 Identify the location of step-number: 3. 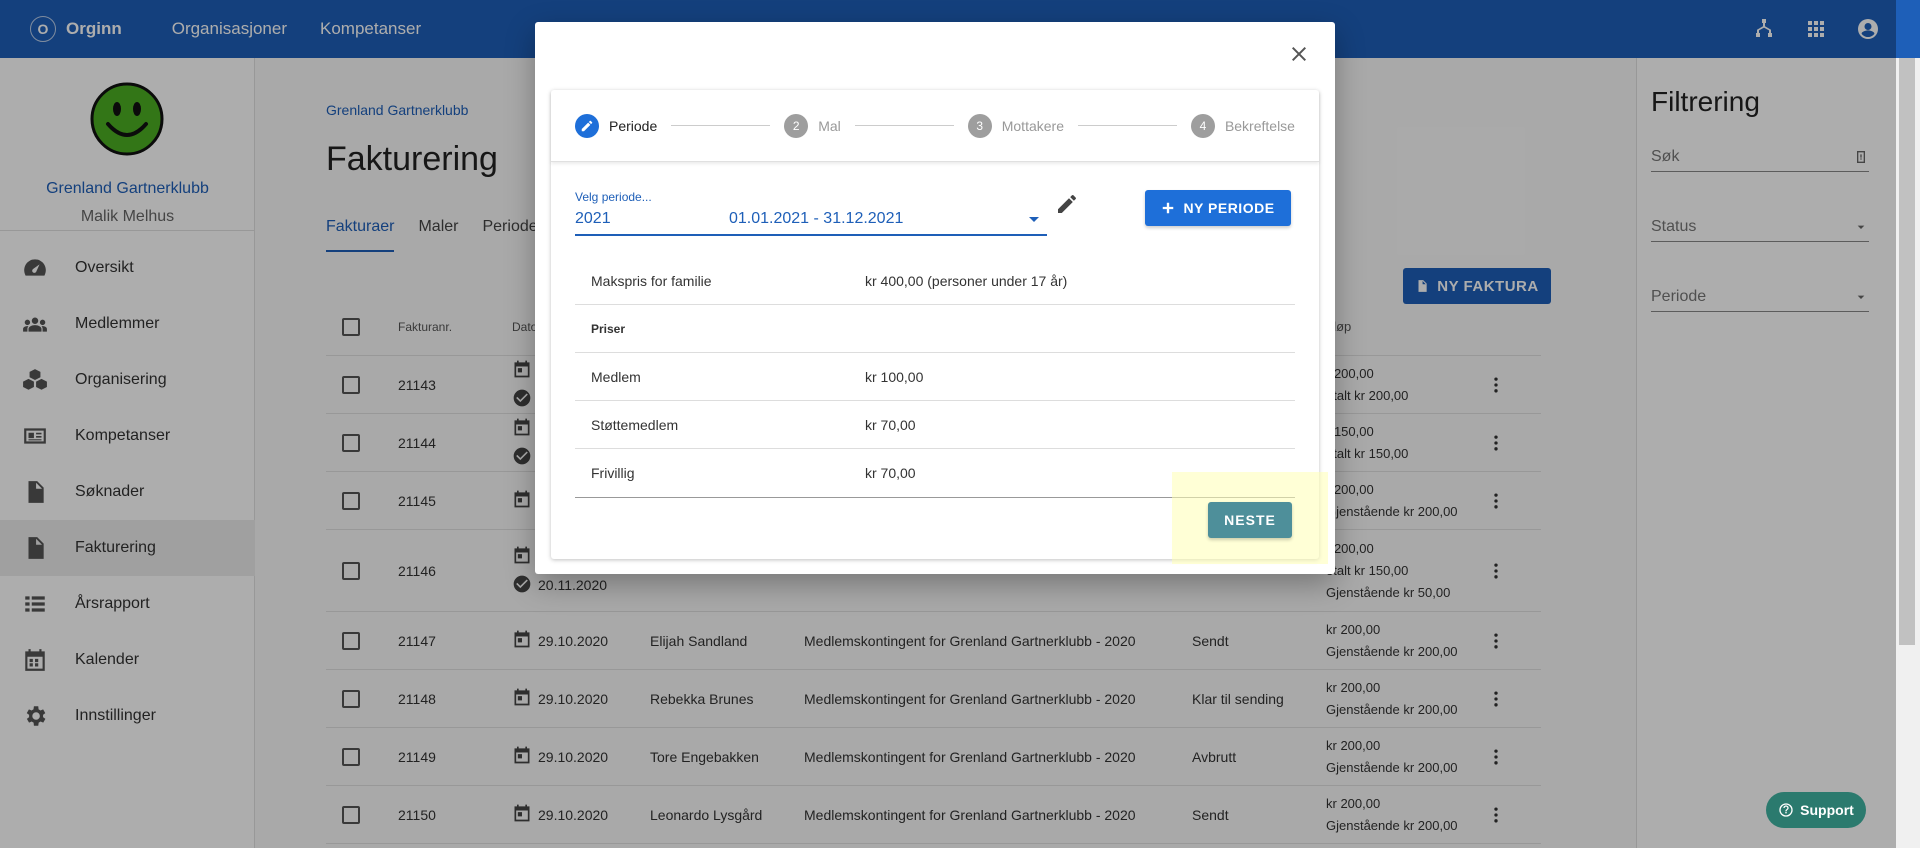
(979, 125).